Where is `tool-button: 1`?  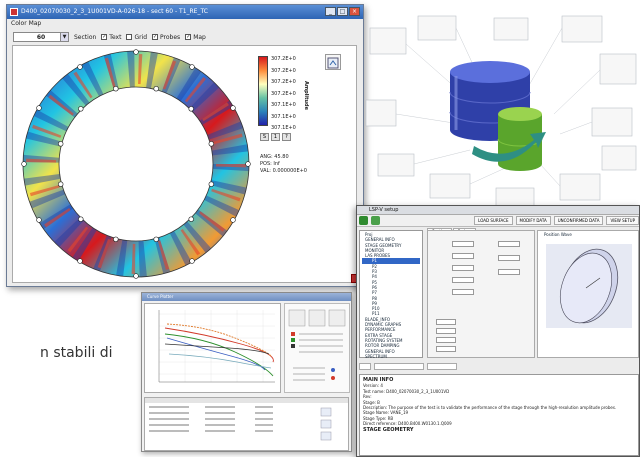 tool-button: 1 is located at coordinates (275, 137).